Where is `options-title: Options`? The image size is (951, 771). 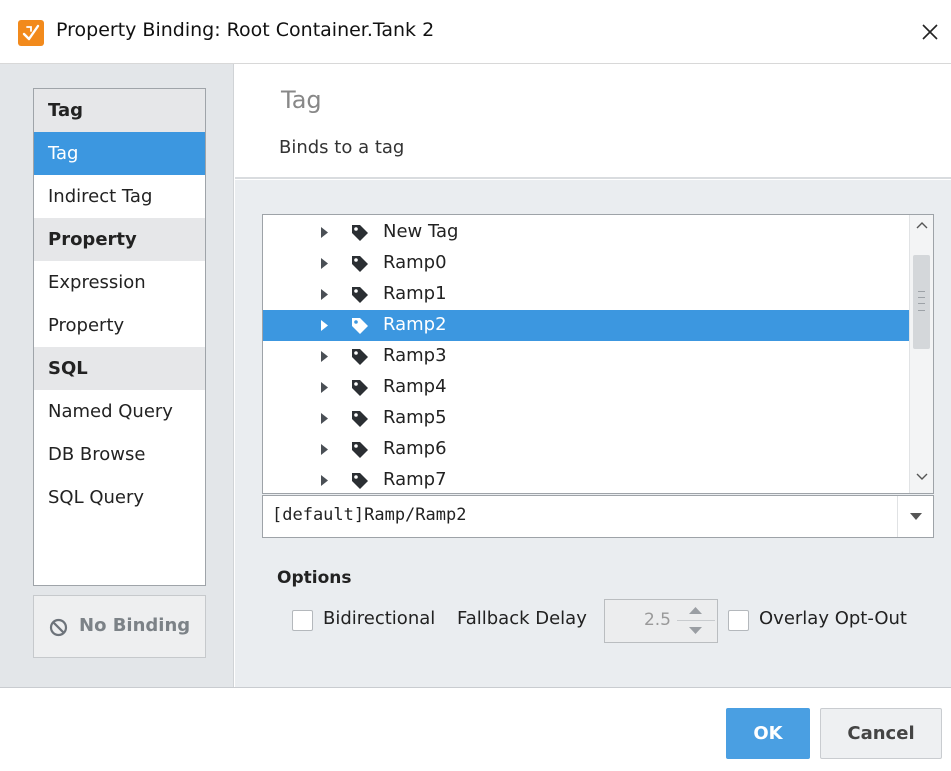 options-title: Options is located at coordinates (314, 578).